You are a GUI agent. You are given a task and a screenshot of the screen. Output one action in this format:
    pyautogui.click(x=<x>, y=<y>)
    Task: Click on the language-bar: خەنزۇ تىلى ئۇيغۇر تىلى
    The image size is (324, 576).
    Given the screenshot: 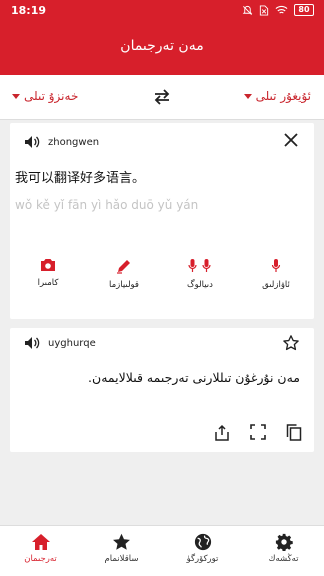 What is the action you would take?
    pyautogui.click(x=162, y=97)
    